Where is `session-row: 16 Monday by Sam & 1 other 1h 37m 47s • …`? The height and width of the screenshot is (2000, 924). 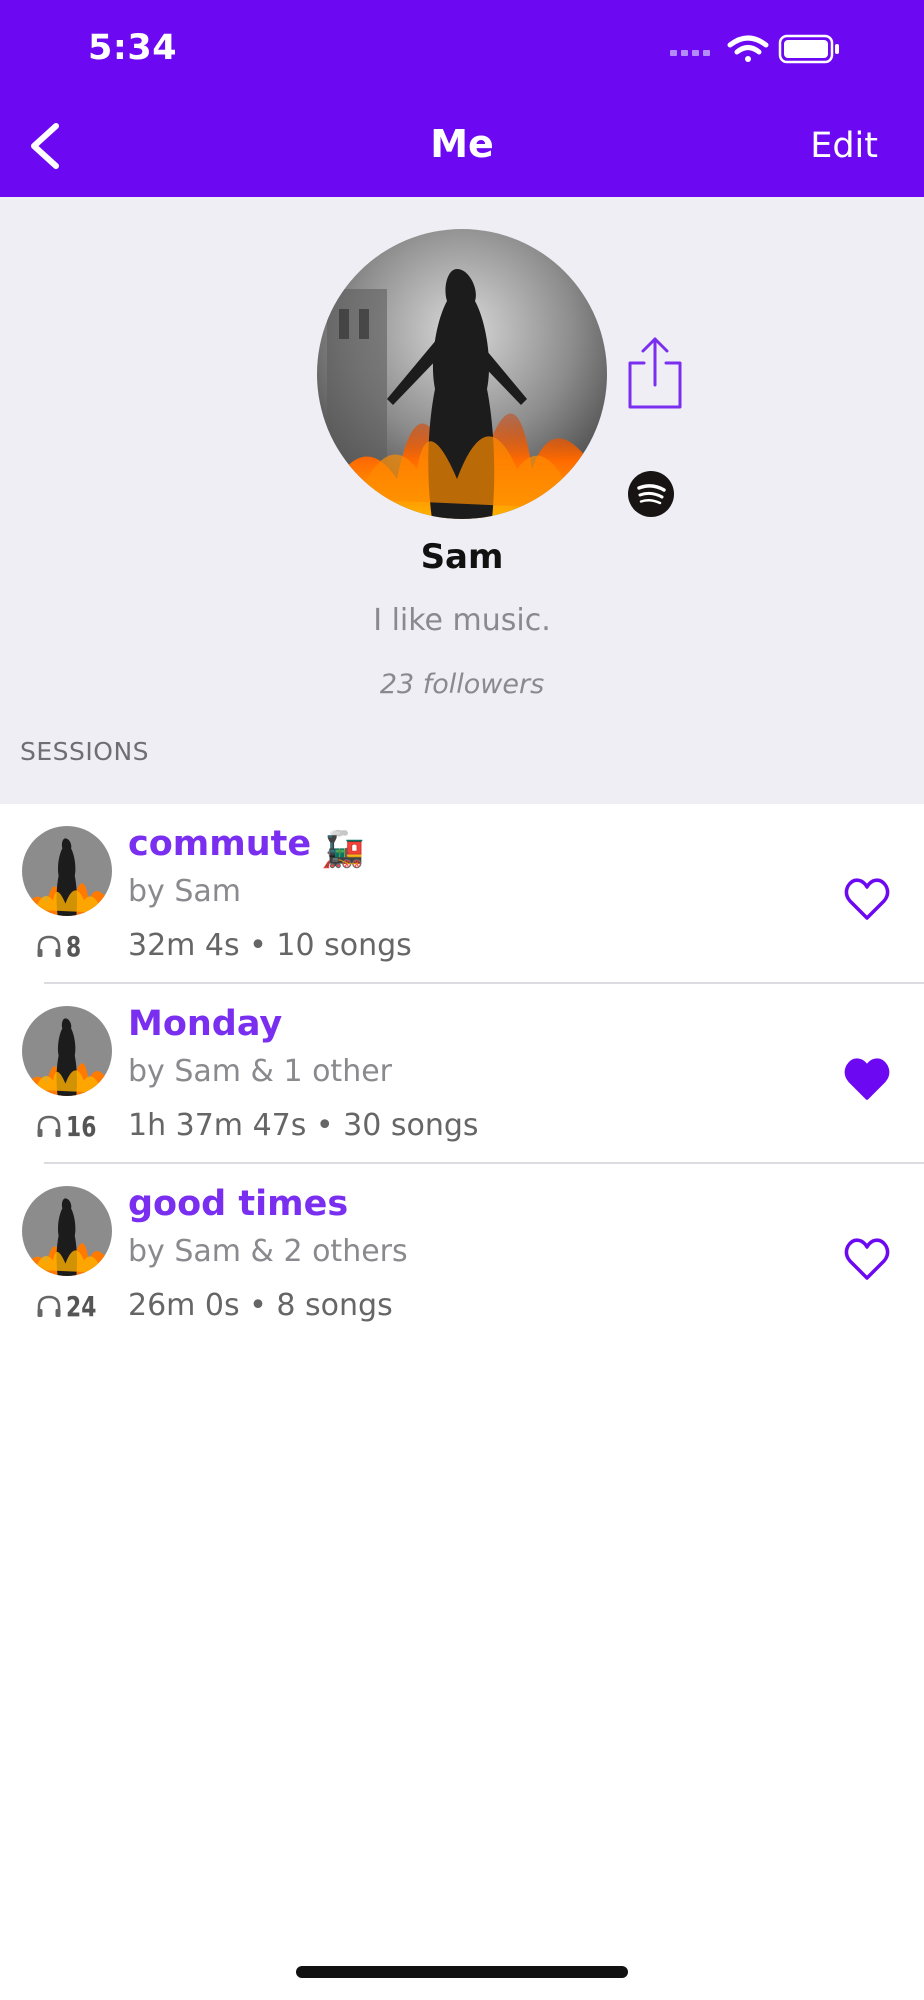
session-row: 16 Monday by Sam & 1 other 1h 37m 47s • … is located at coordinates (462, 1074).